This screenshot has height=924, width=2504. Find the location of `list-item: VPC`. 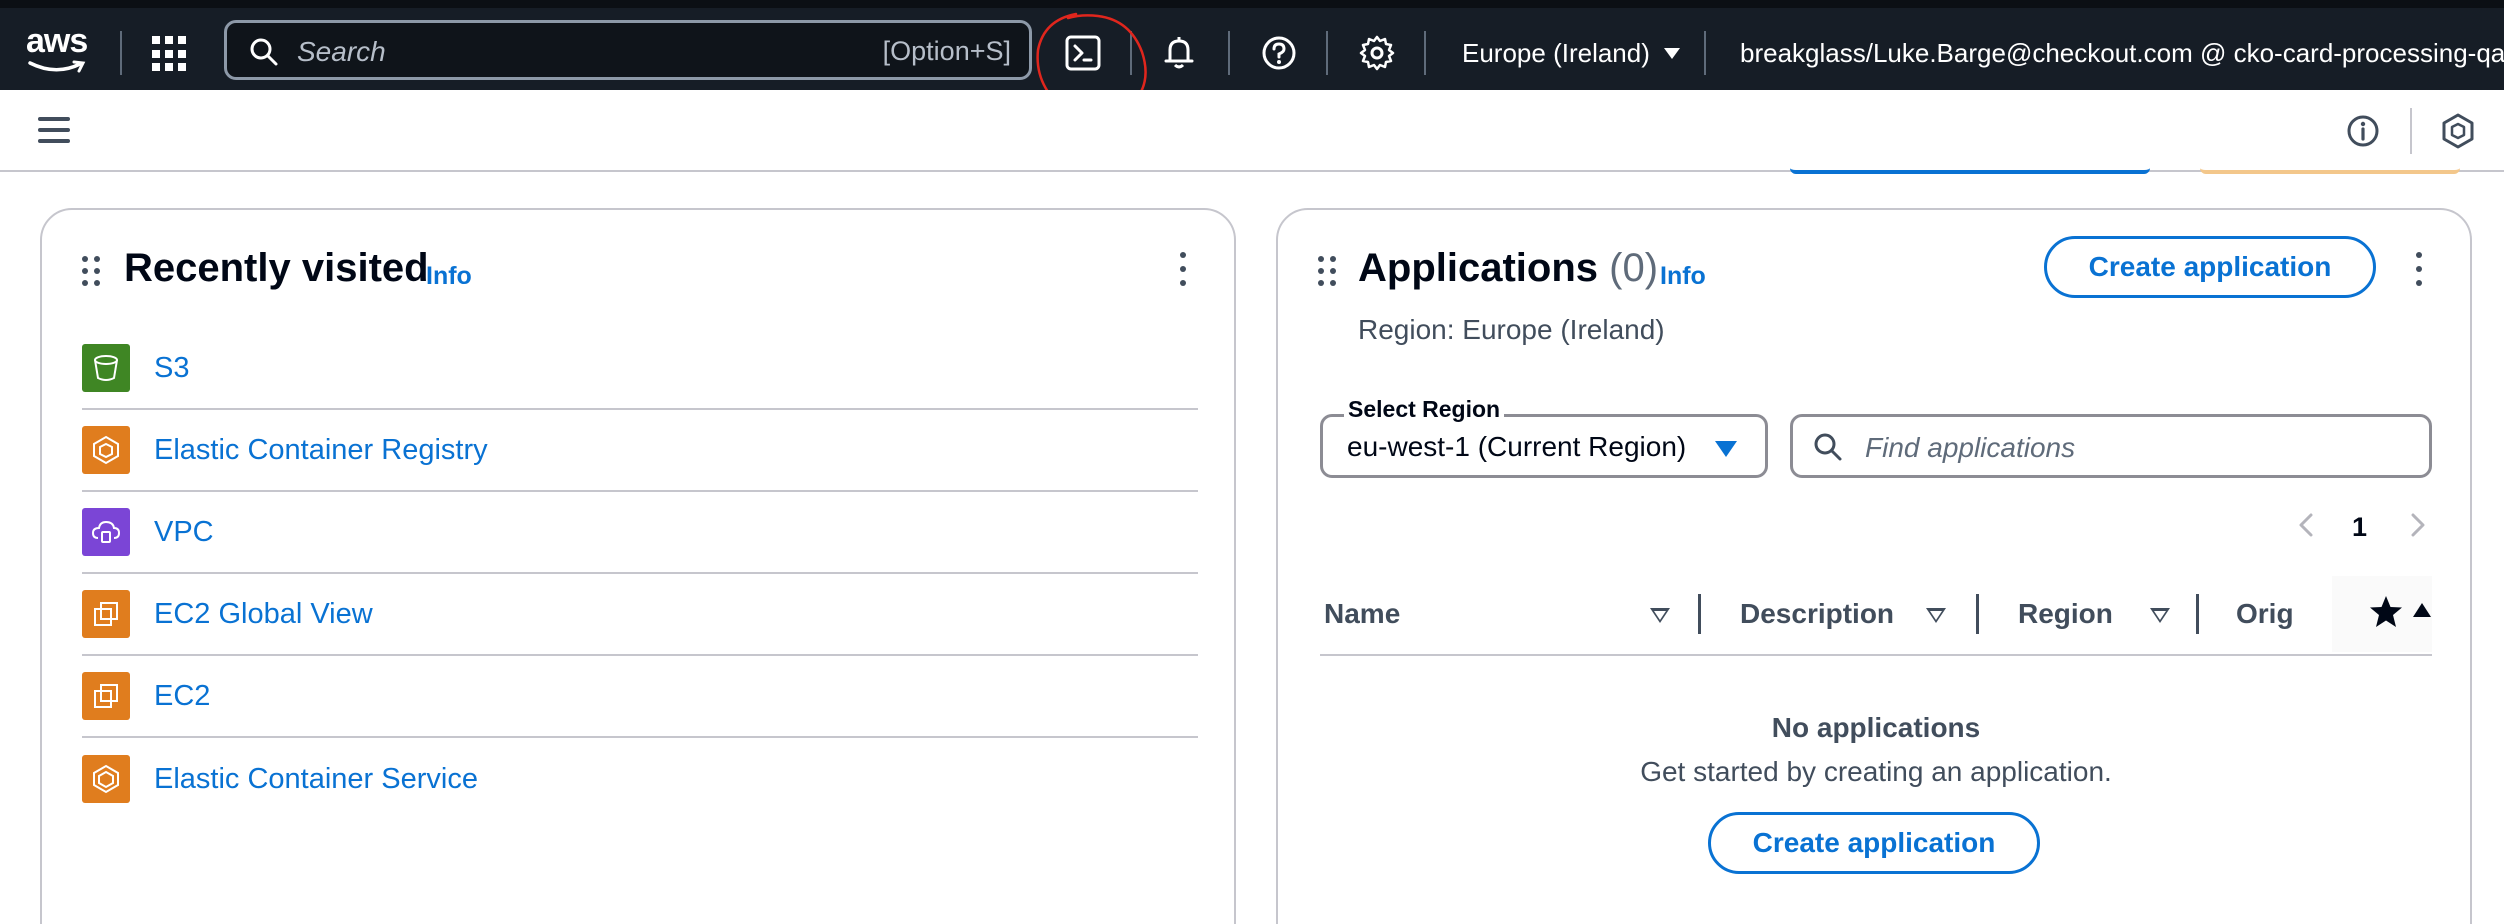

list-item: VPC is located at coordinates (640, 533).